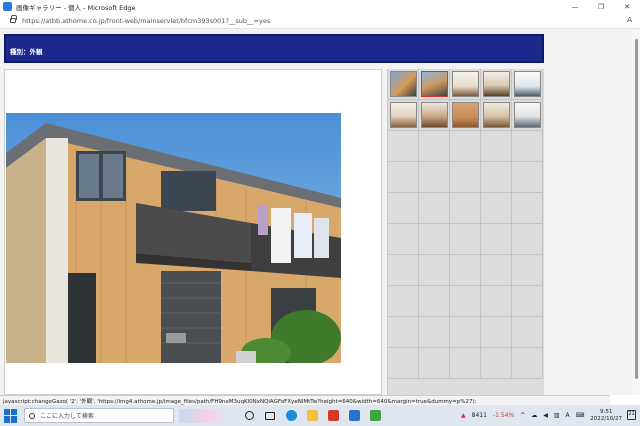  Describe the element at coordinates (522, 415) in the screenshot. I see `chevron-up-icon: ^` at that location.